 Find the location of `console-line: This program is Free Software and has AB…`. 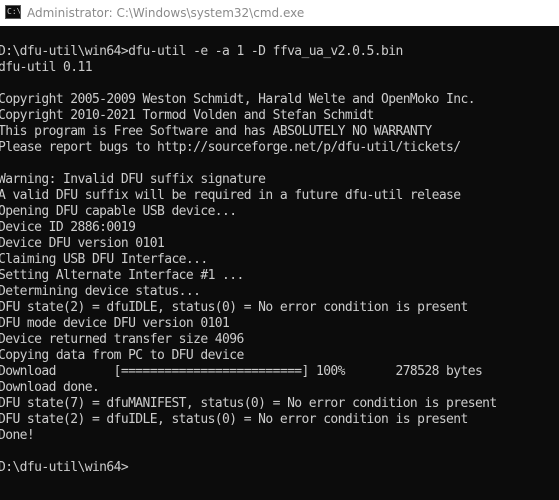

console-line: This program is Free Software and has AB… is located at coordinates (216, 131).